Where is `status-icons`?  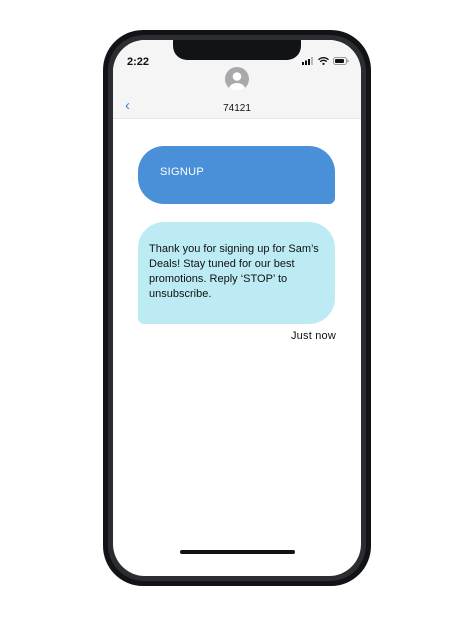
status-icons is located at coordinates (325, 61).